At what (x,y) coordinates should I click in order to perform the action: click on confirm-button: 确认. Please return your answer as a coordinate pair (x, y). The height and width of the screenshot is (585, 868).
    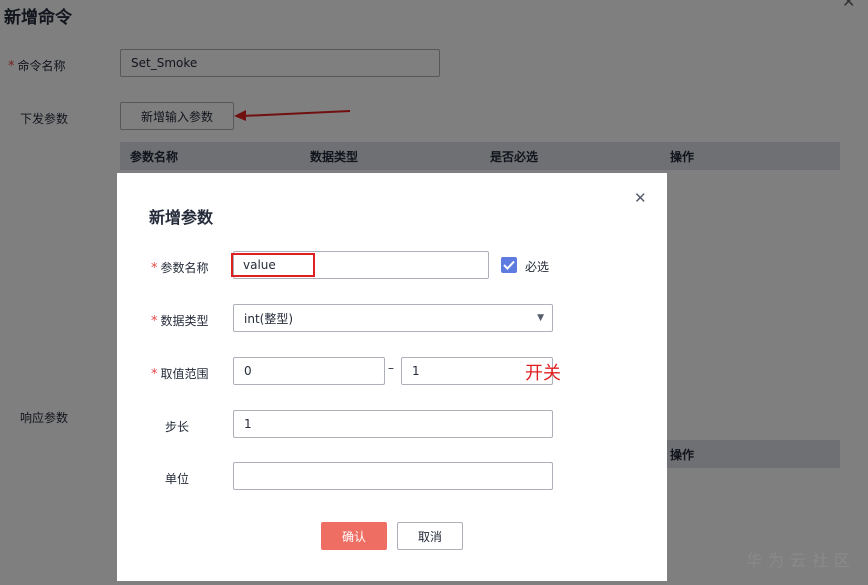
    Looking at the image, I should click on (354, 536).